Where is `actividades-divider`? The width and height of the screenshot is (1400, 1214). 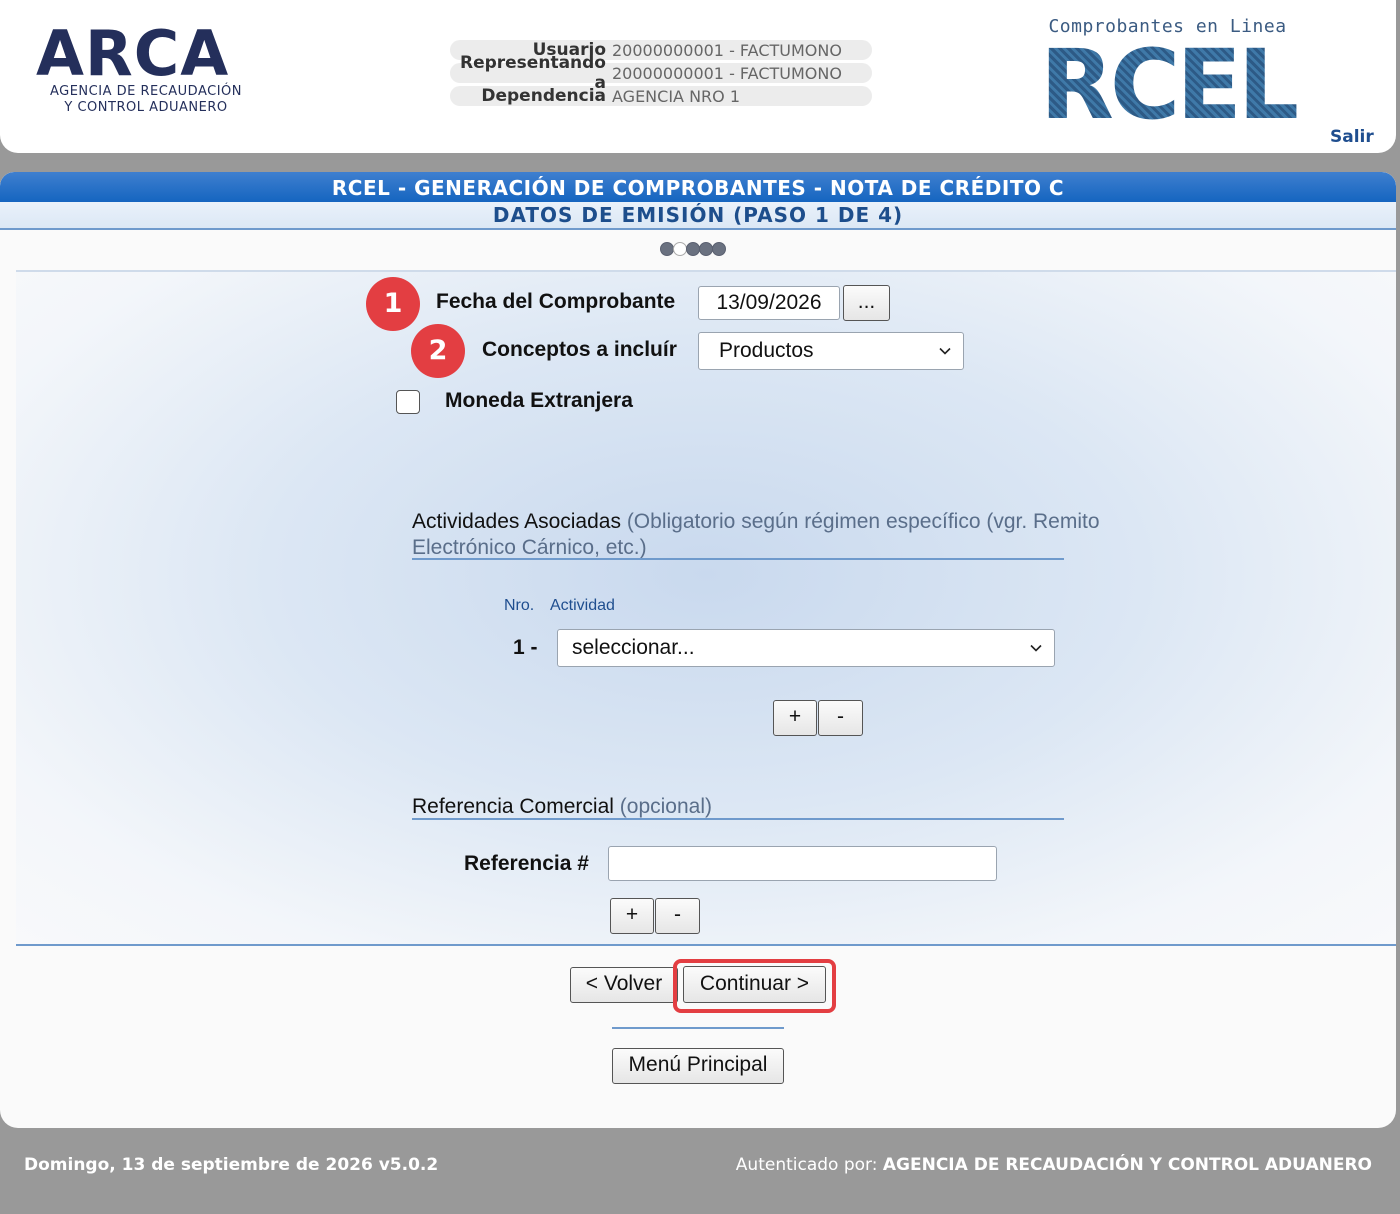 actividades-divider is located at coordinates (738, 559).